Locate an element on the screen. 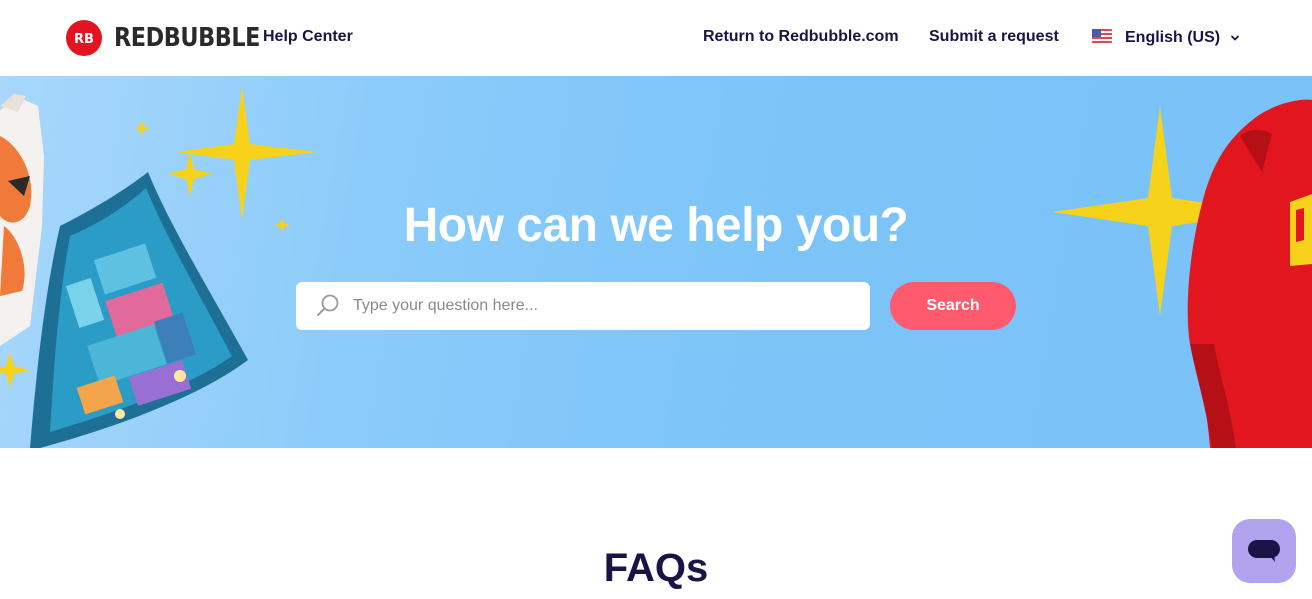 This screenshot has width=1312, height=599. return-to-redbubble-link: Return to Redbubble.com is located at coordinates (801, 37).